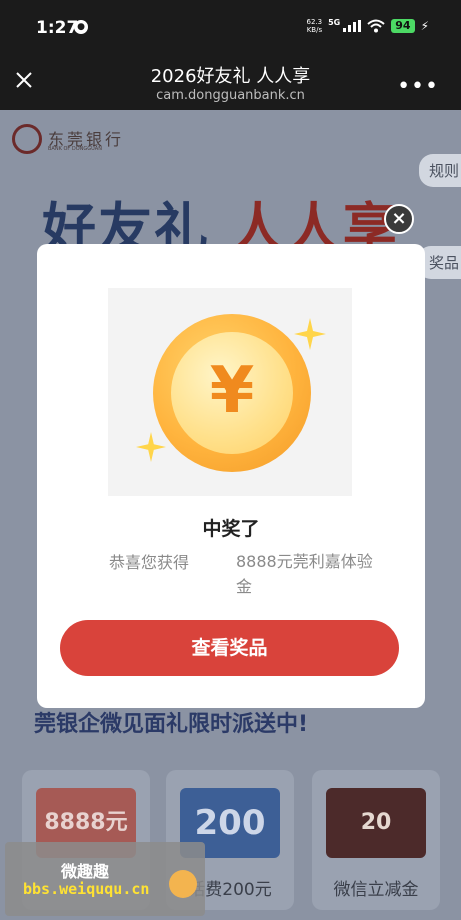 Image resolution: width=461 pixels, height=920 pixels. I want to click on modal-title: 中奖了, so click(231, 529).